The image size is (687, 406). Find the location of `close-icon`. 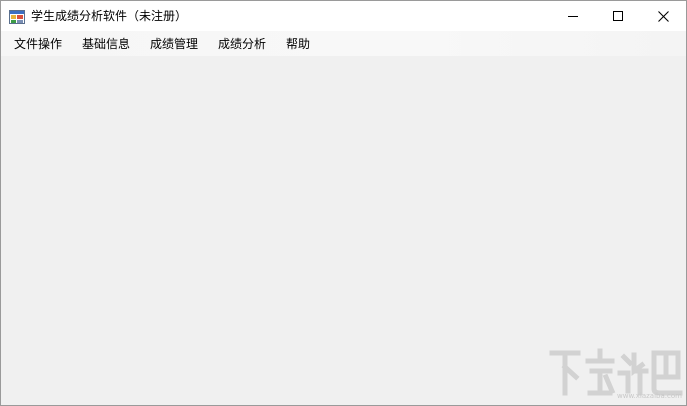

close-icon is located at coordinates (663, 16).